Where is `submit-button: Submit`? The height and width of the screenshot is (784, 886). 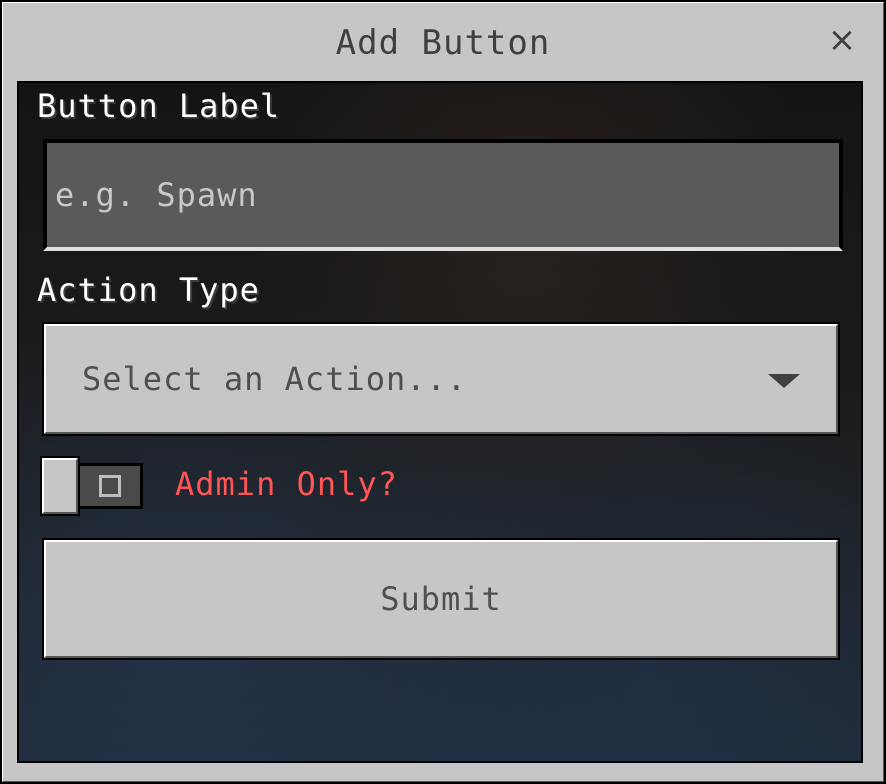
submit-button: Submit is located at coordinates (441, 599).